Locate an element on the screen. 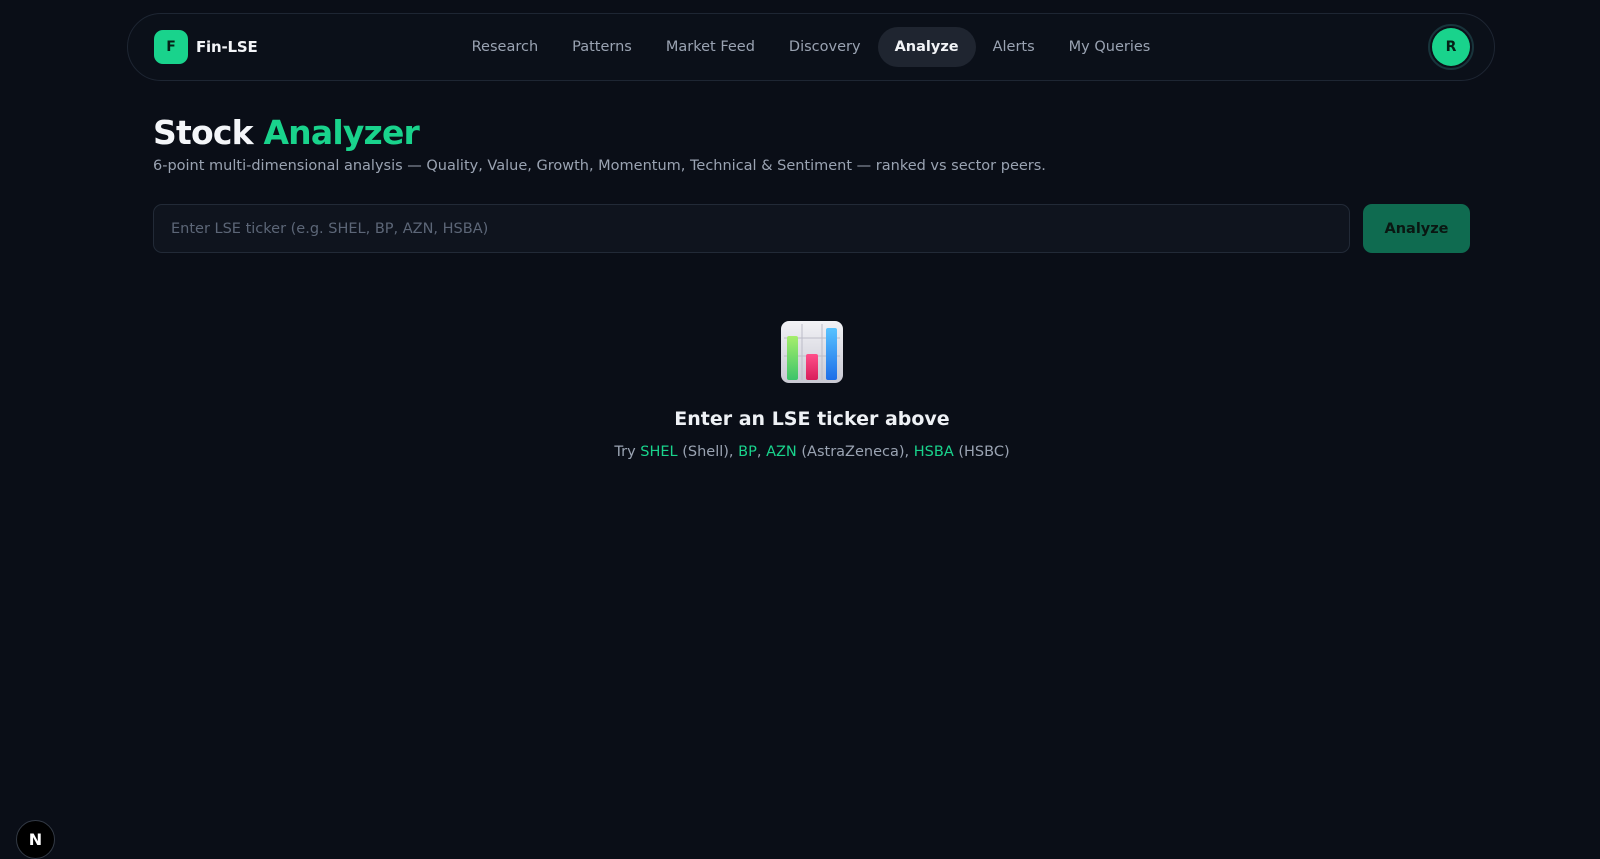 The width and height of the screenshot is (1600, 859). nav-item-analyze: Analyze is located at coordinates (926, 47).